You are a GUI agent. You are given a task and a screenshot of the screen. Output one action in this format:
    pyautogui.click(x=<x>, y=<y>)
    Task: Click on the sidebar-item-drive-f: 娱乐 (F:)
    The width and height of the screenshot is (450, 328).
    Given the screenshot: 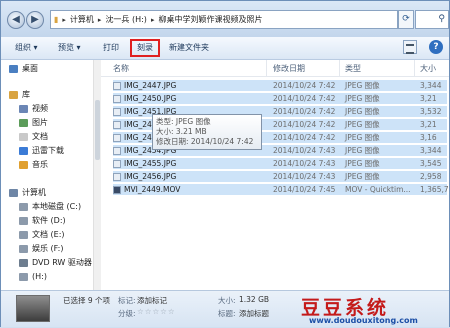 What is the action you would take?
    pyautogui.click(x=41, y=248)
    